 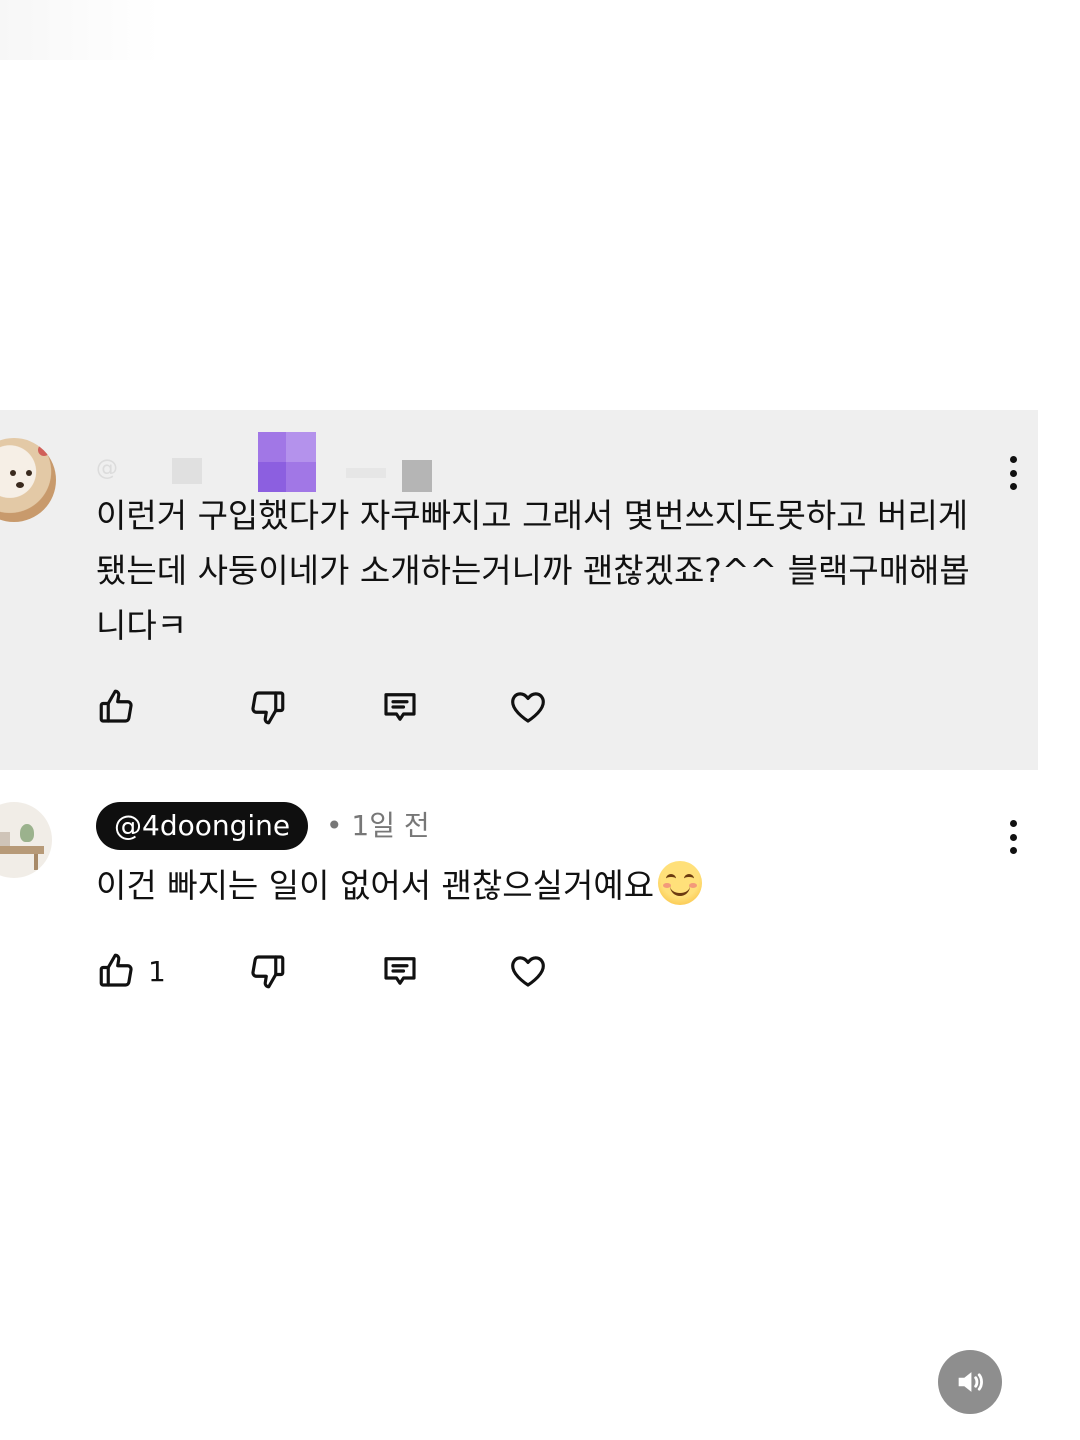 I want to click on comment-actions, so click(x=331, y=708).